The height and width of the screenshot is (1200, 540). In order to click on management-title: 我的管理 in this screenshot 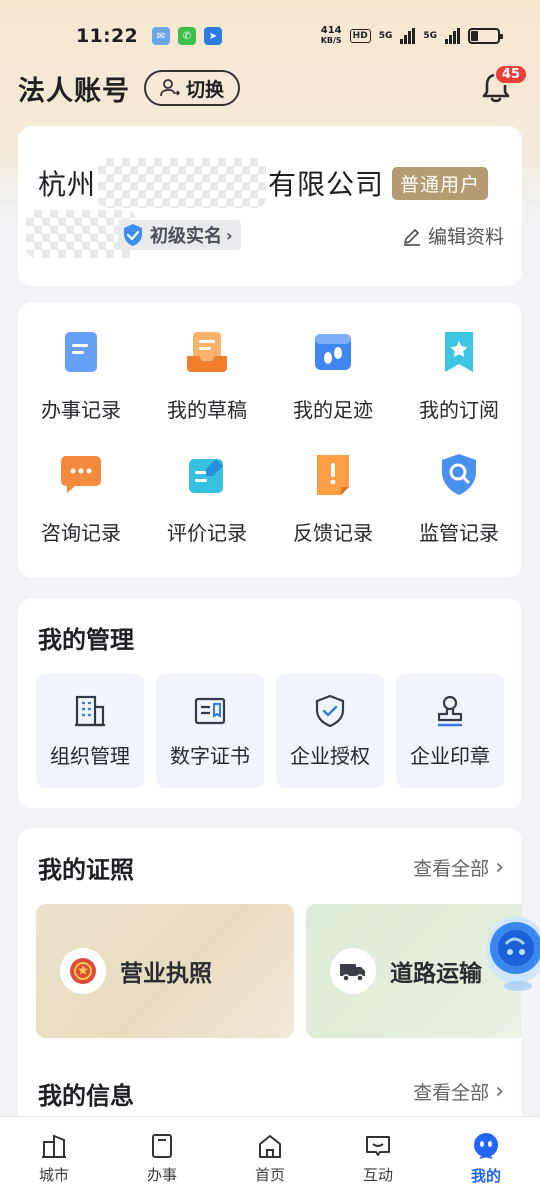, I will do `click(86, 640)`.